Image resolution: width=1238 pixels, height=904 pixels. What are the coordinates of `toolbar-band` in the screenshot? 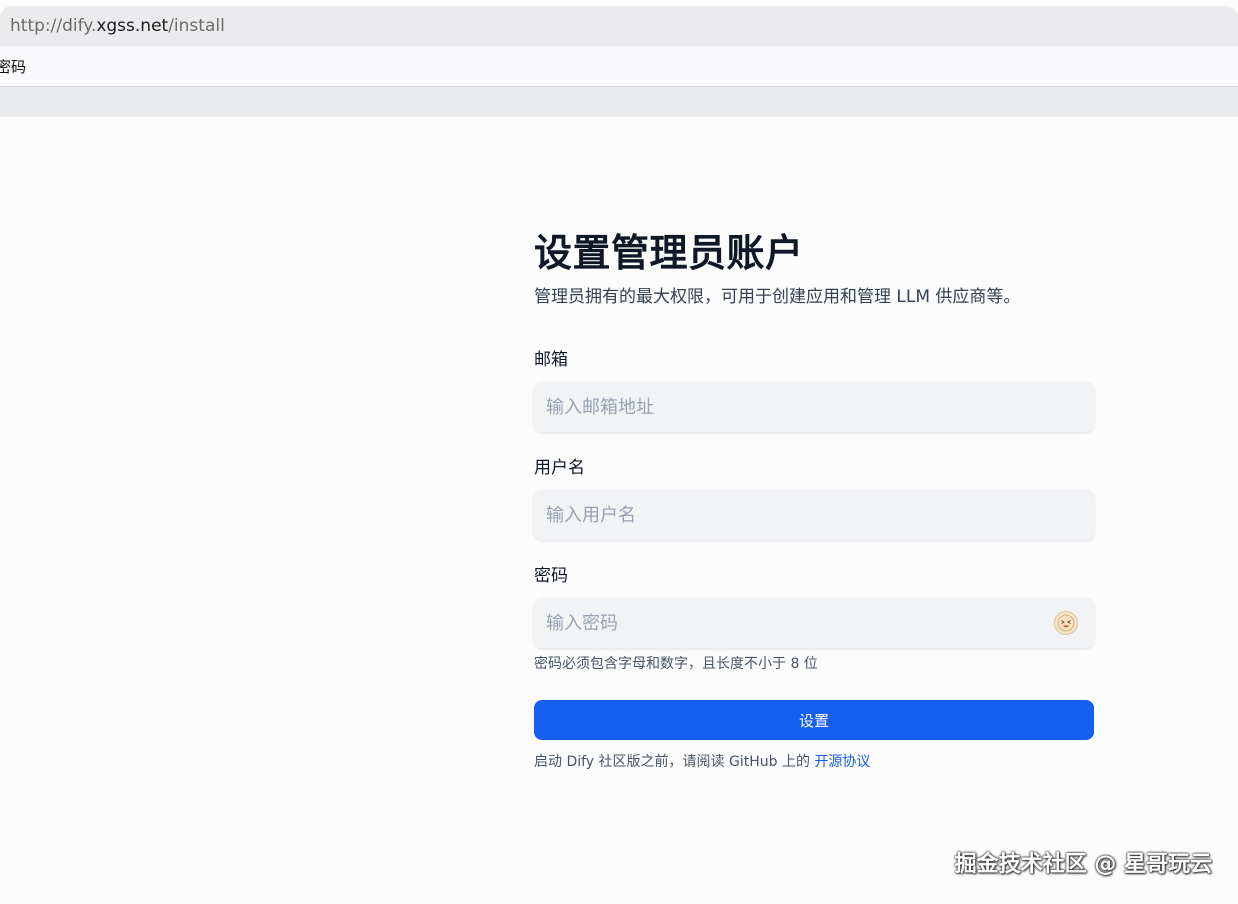 It's located at (619, 102).